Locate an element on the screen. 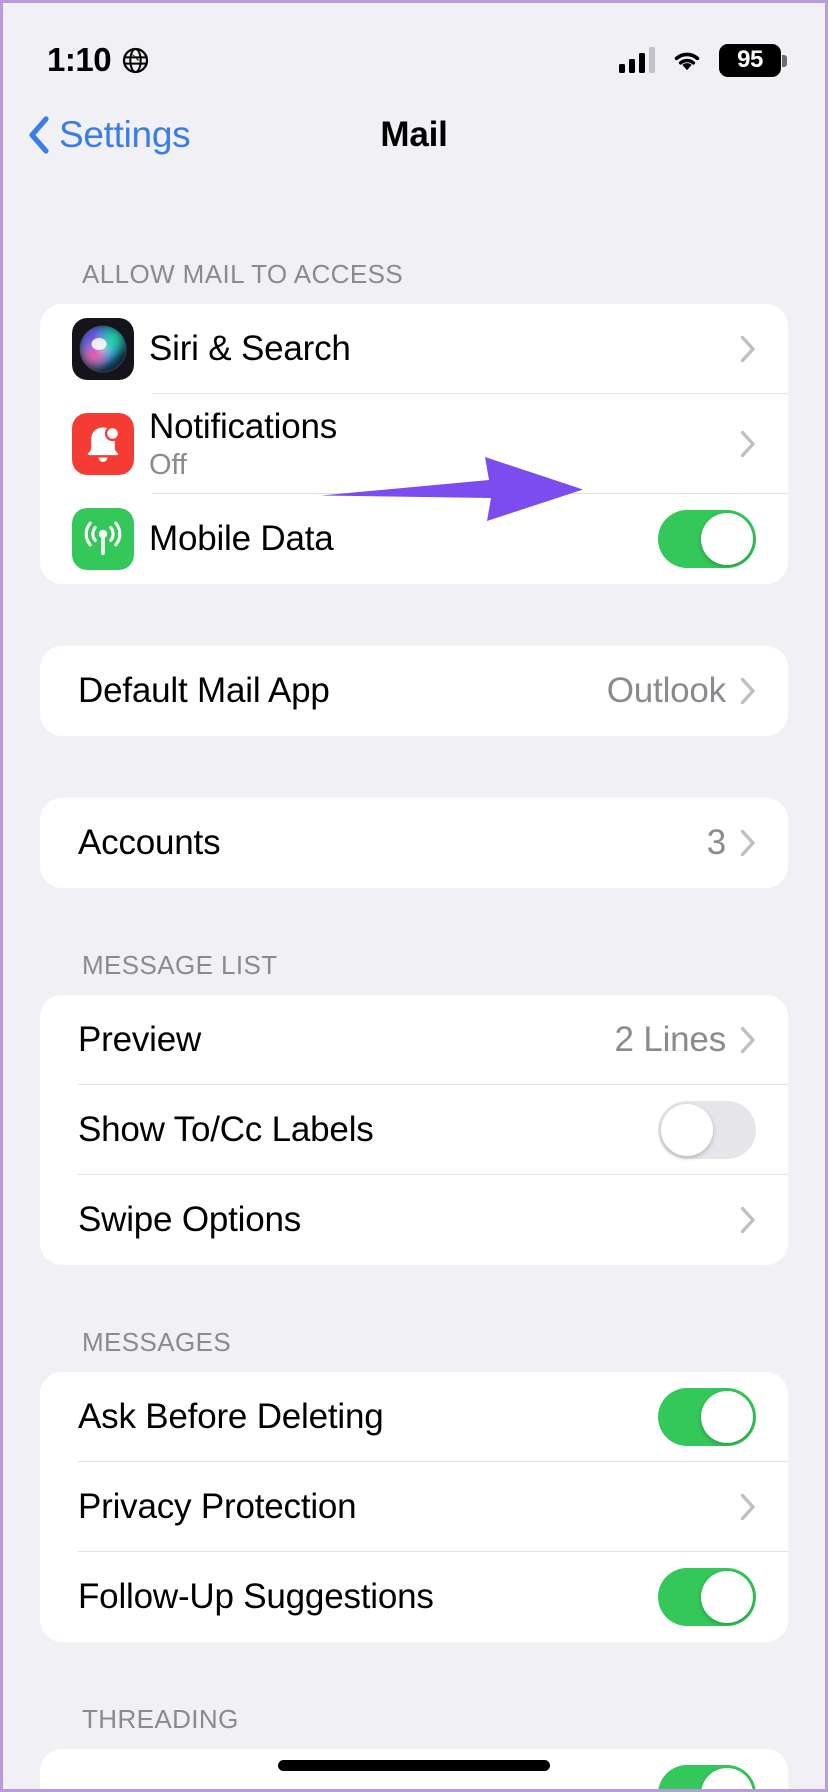  row-text: Default Mail App is located at coordinates (342, 690).